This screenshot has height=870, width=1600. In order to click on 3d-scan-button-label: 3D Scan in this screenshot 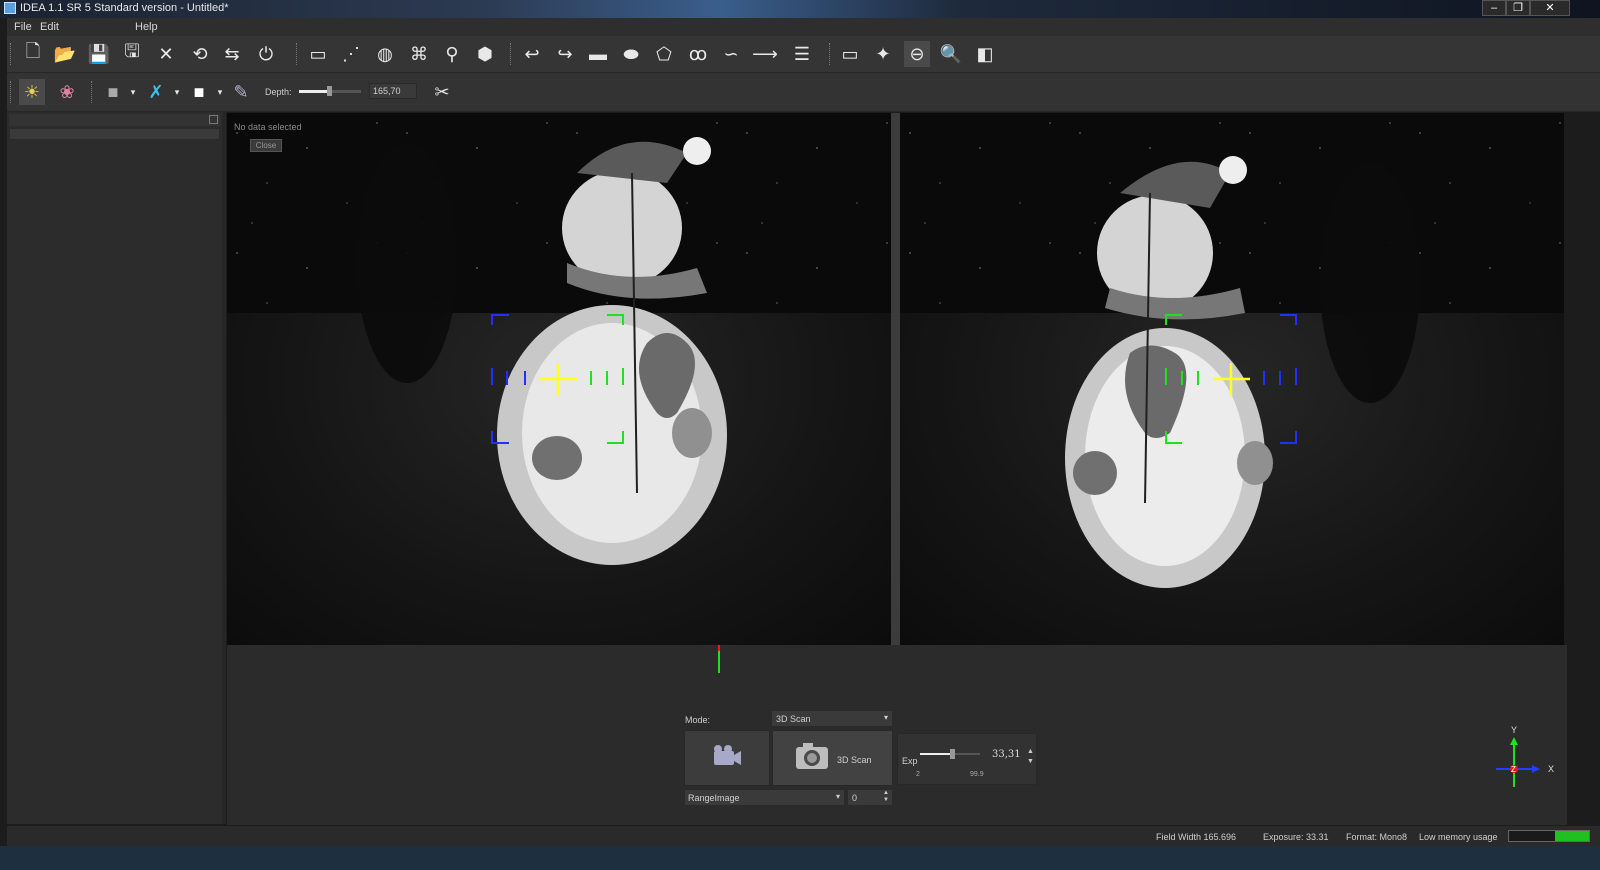, I will do `click(854, 760)`.